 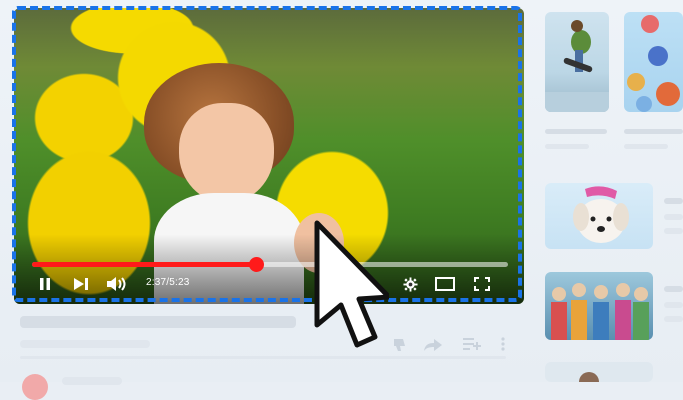 What do you see at coordinates (81, 284) in the screenshot?
I see `next-icon` at bounding box center [81, 284].